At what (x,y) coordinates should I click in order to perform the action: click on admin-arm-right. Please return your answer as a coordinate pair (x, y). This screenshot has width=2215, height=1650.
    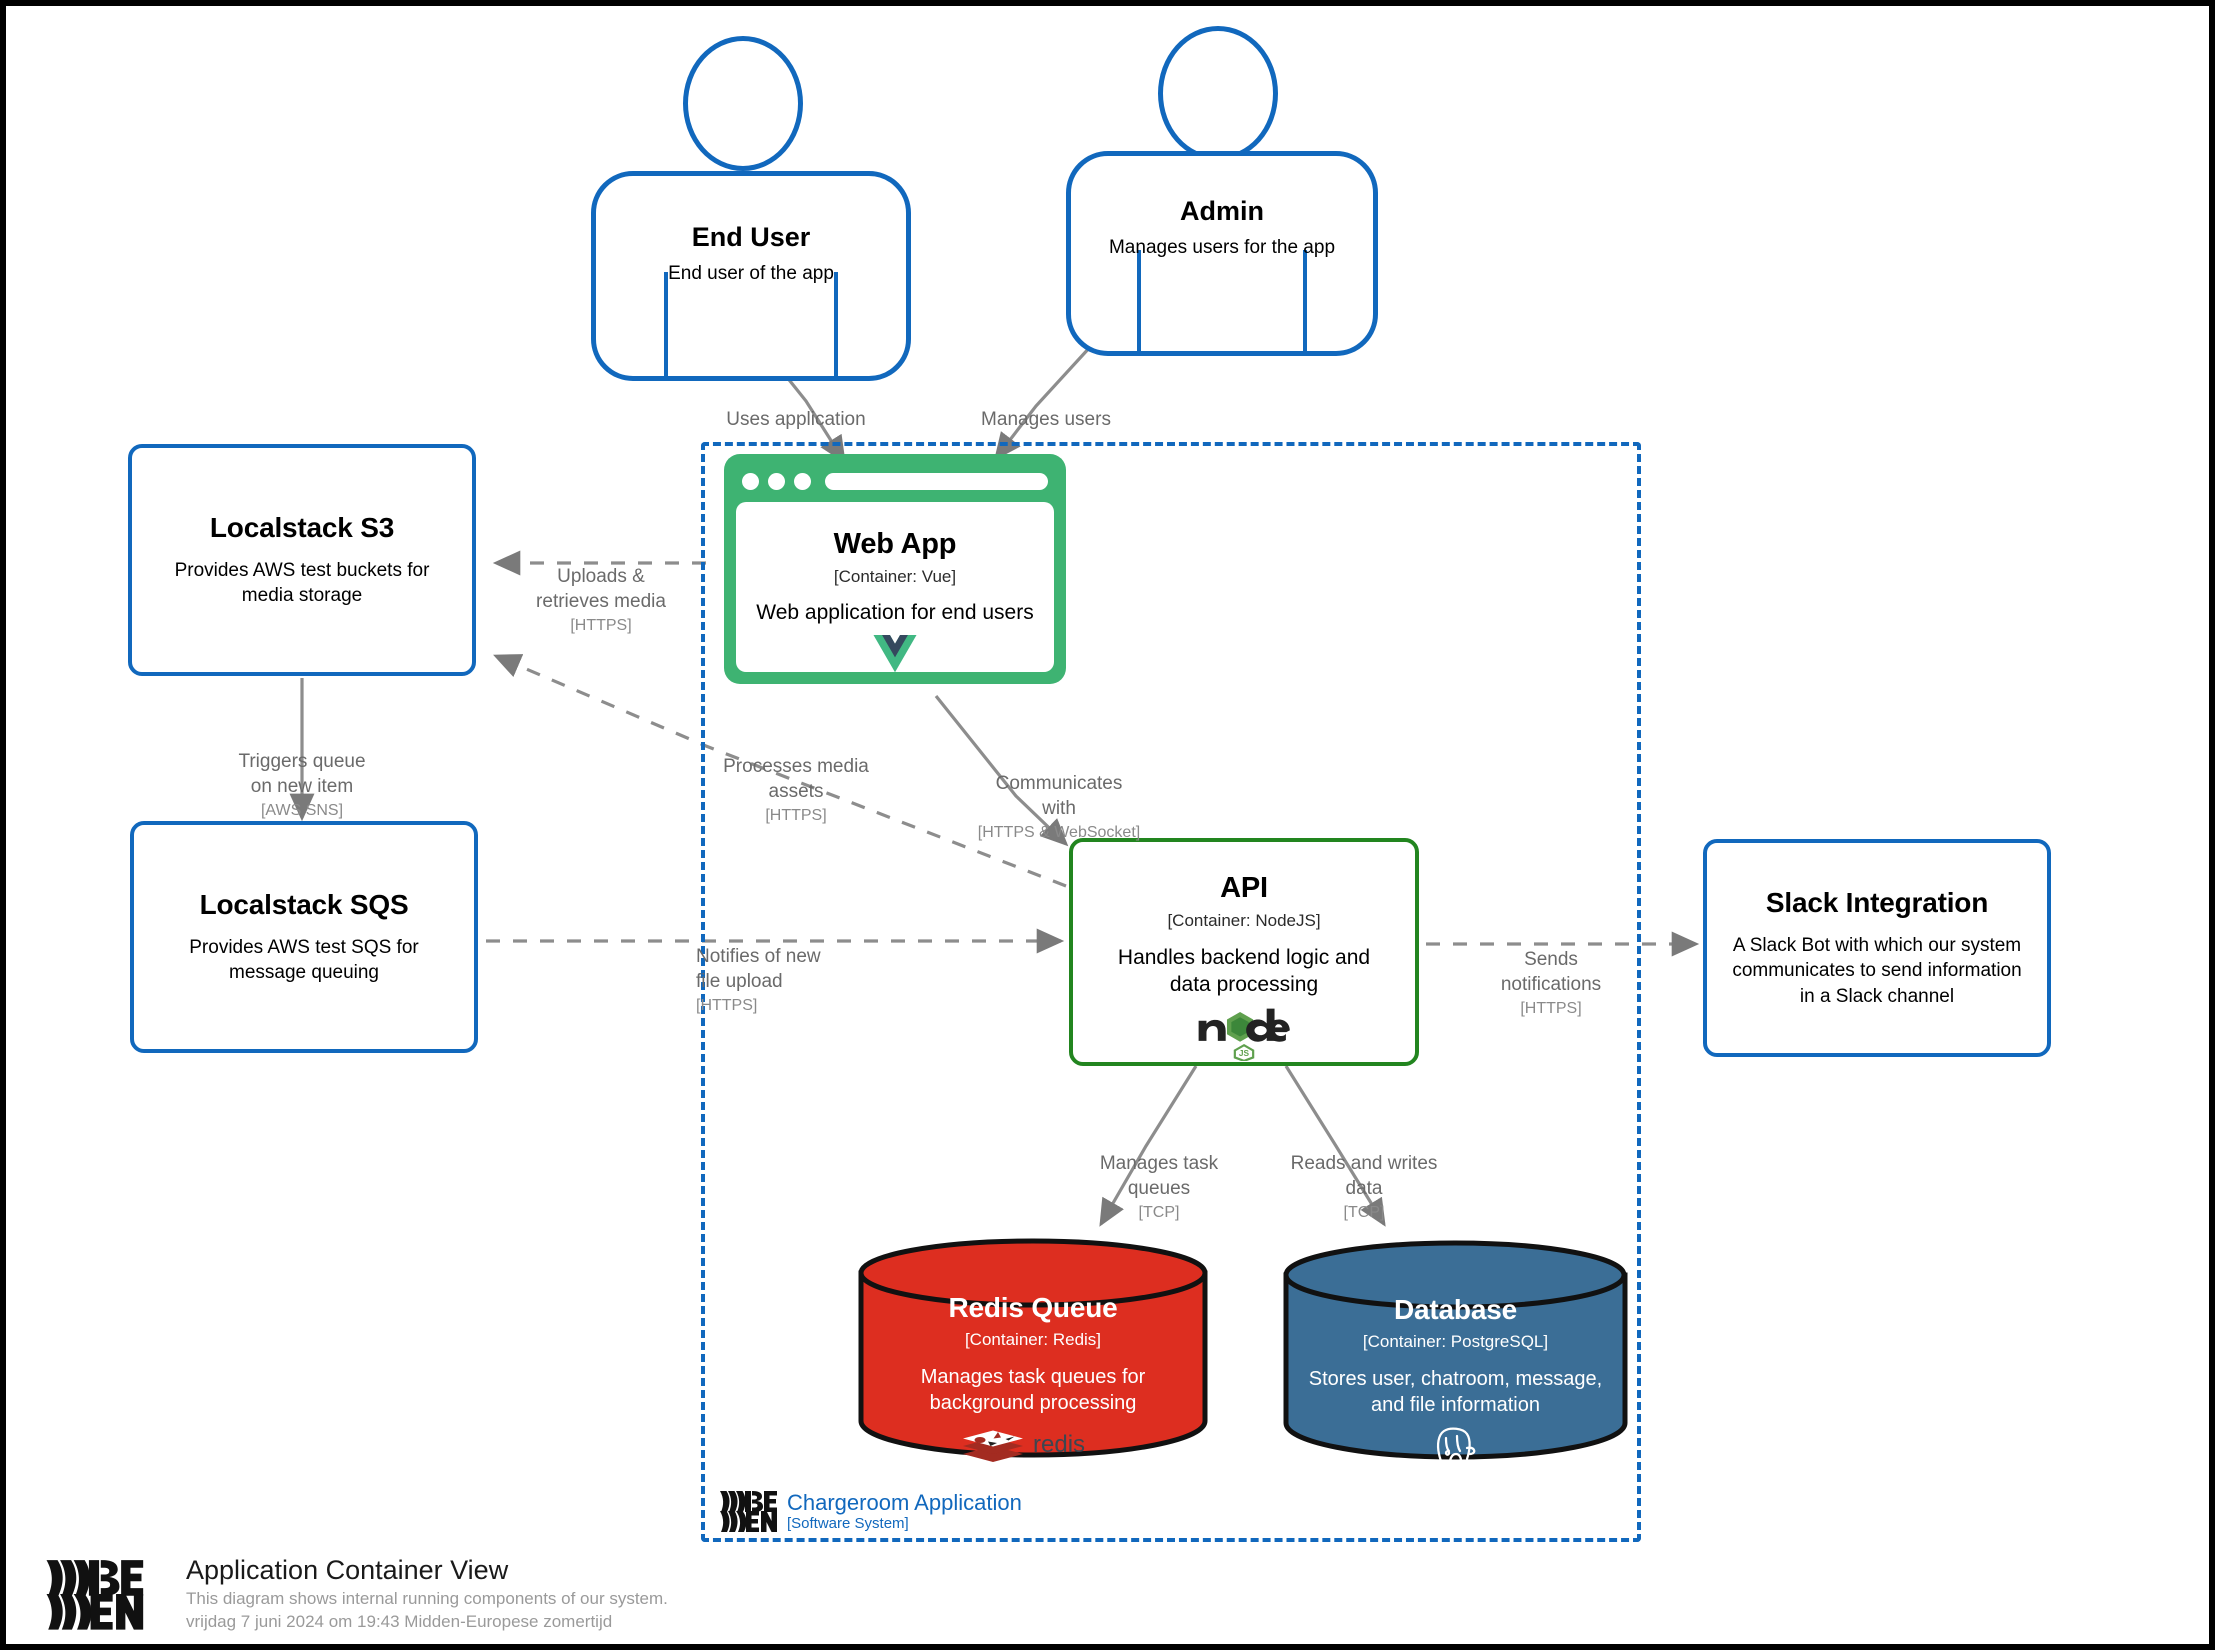
    Looking at the image, I should click on (1304, 302).